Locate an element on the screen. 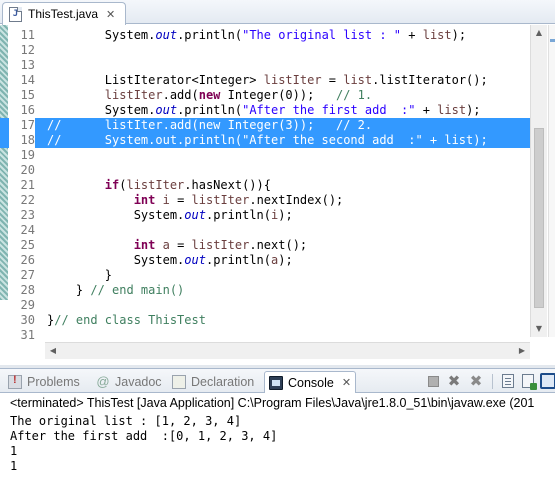  code-text: } // end main() is located at coordinates (116, 290).